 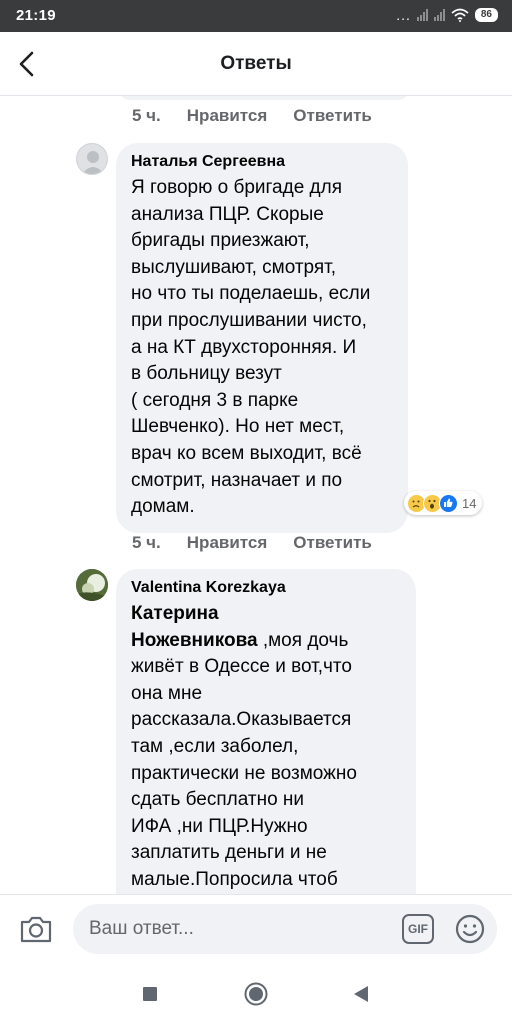 What do you see at coordinates (93, 162) in the screenshot?
I see `default-avatar-icon` at bounding box center [93, 162].